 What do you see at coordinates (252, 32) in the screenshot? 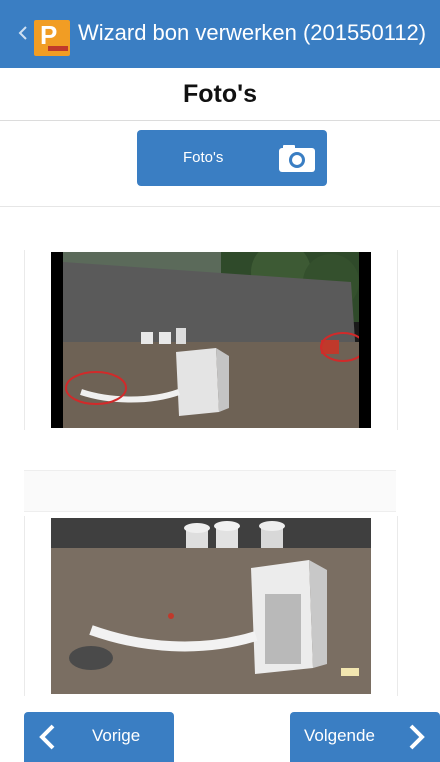
I see `app-bar-title: Wizard bon verwerken (201550112)` at bounding box center [252, 32].